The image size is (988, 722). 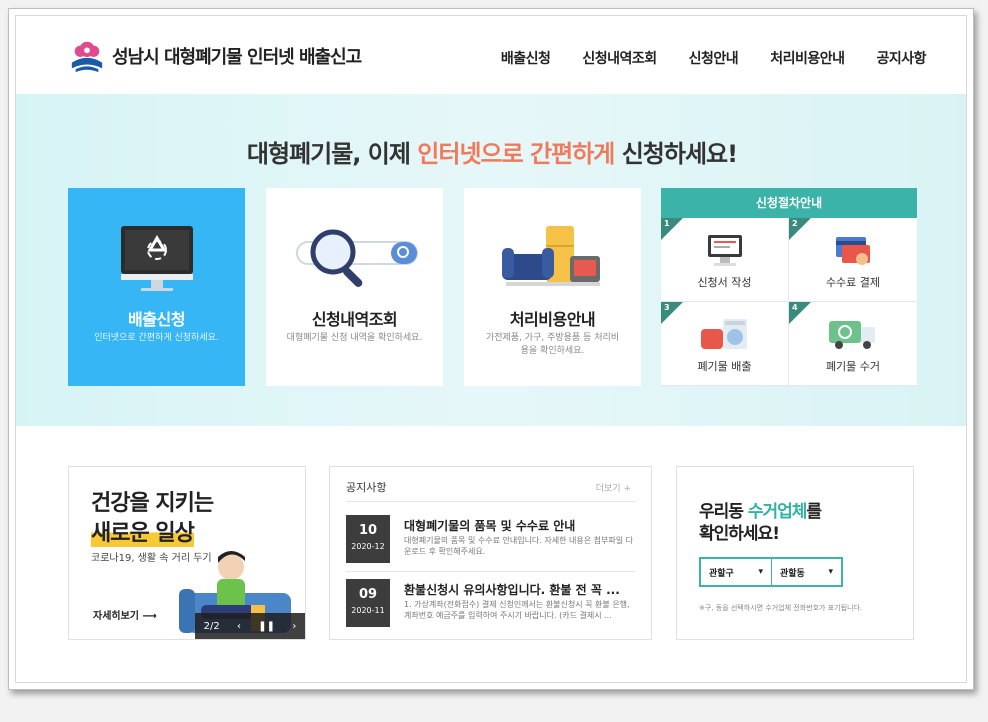 What do you see at coordinates (807, 58) in the screenshot?
I see `nav-fee: 처리비용안내` at bounding box center [807, 58].